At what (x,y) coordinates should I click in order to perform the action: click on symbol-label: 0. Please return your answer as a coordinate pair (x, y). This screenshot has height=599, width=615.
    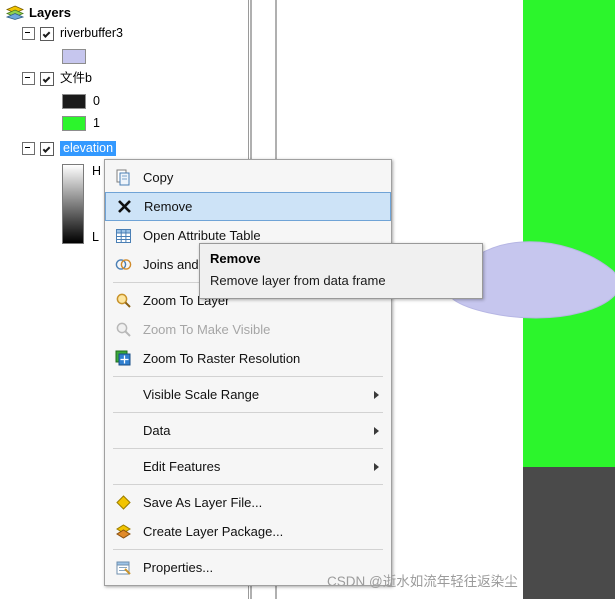
    Looking at the image, I should click on (96, 101).